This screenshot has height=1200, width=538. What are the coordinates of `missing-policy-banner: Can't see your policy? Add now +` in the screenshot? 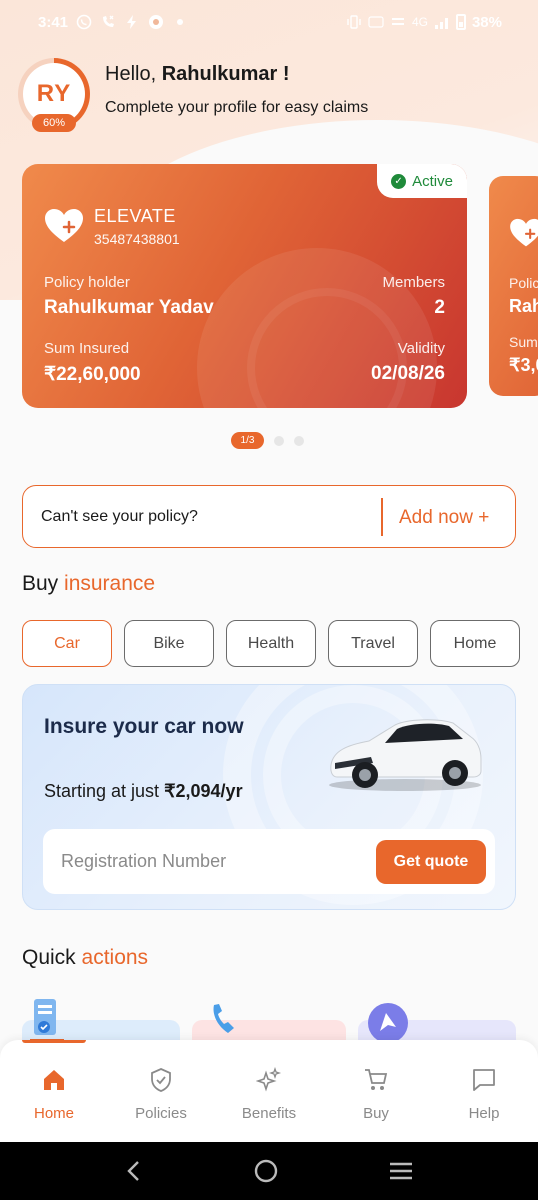 It's located at (269, 516).